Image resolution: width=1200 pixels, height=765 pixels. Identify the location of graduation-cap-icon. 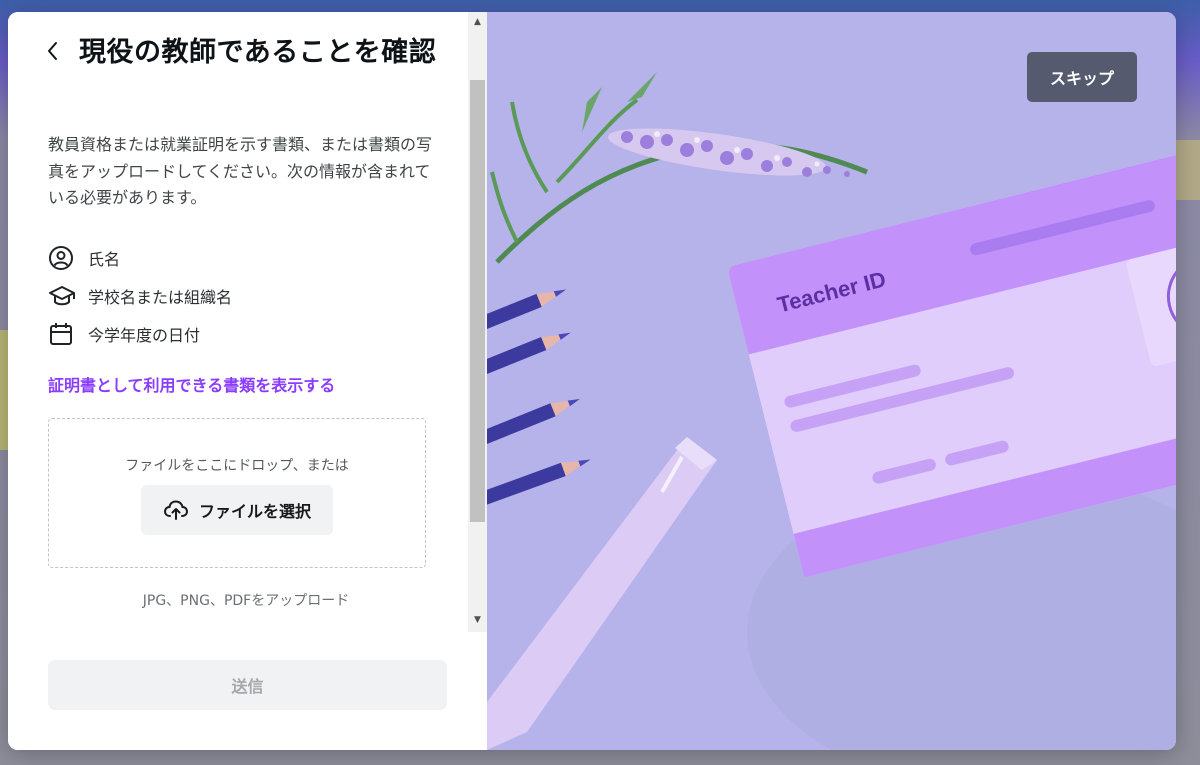
(63, 296).